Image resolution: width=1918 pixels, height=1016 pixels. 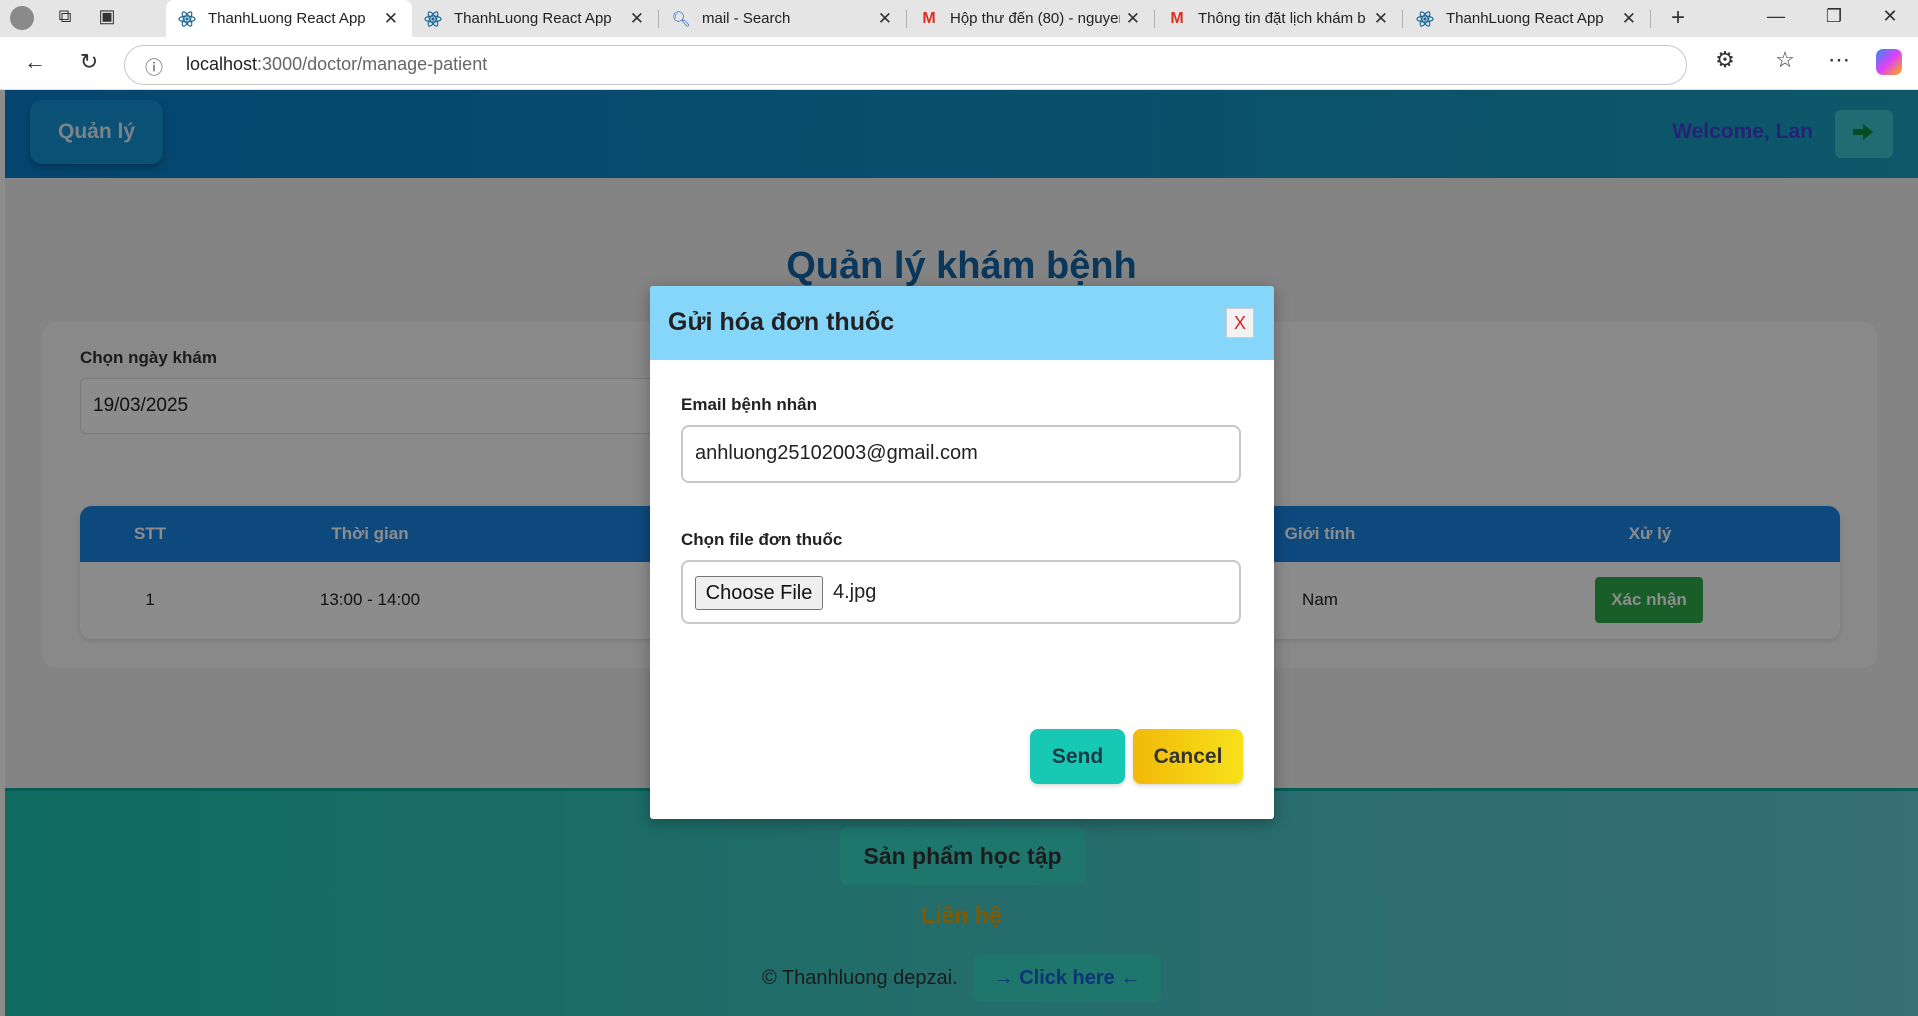 What do you see at coordinates (1776, 16) in the screenshot?
I see `minimize-icon: —` at bounding box center [1776, 16].